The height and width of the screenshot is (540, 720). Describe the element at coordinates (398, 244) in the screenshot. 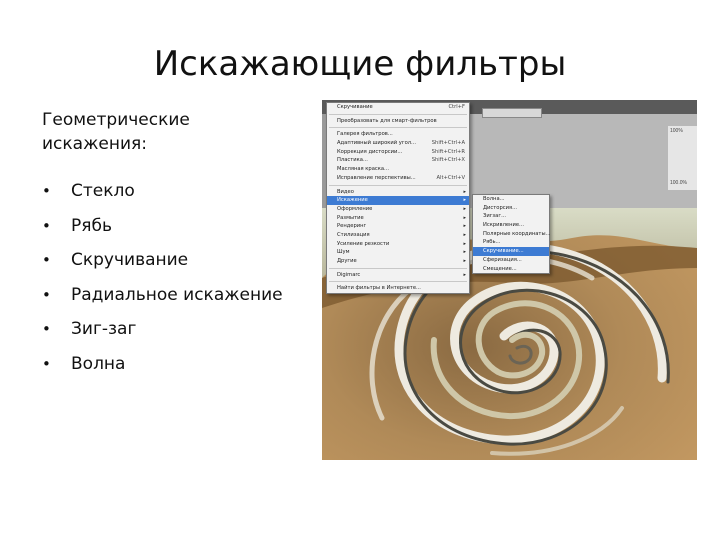

I see `menu-item-sharpen: Усиление резкости ▸` at that location.